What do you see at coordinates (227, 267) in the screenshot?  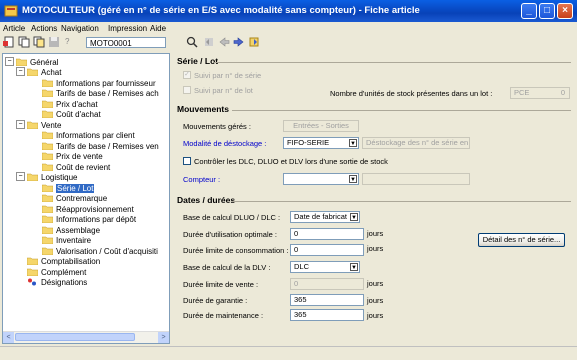 I see `base-dlv-label: Base de calcul de la DLV :` at bounding box center [227, 267].